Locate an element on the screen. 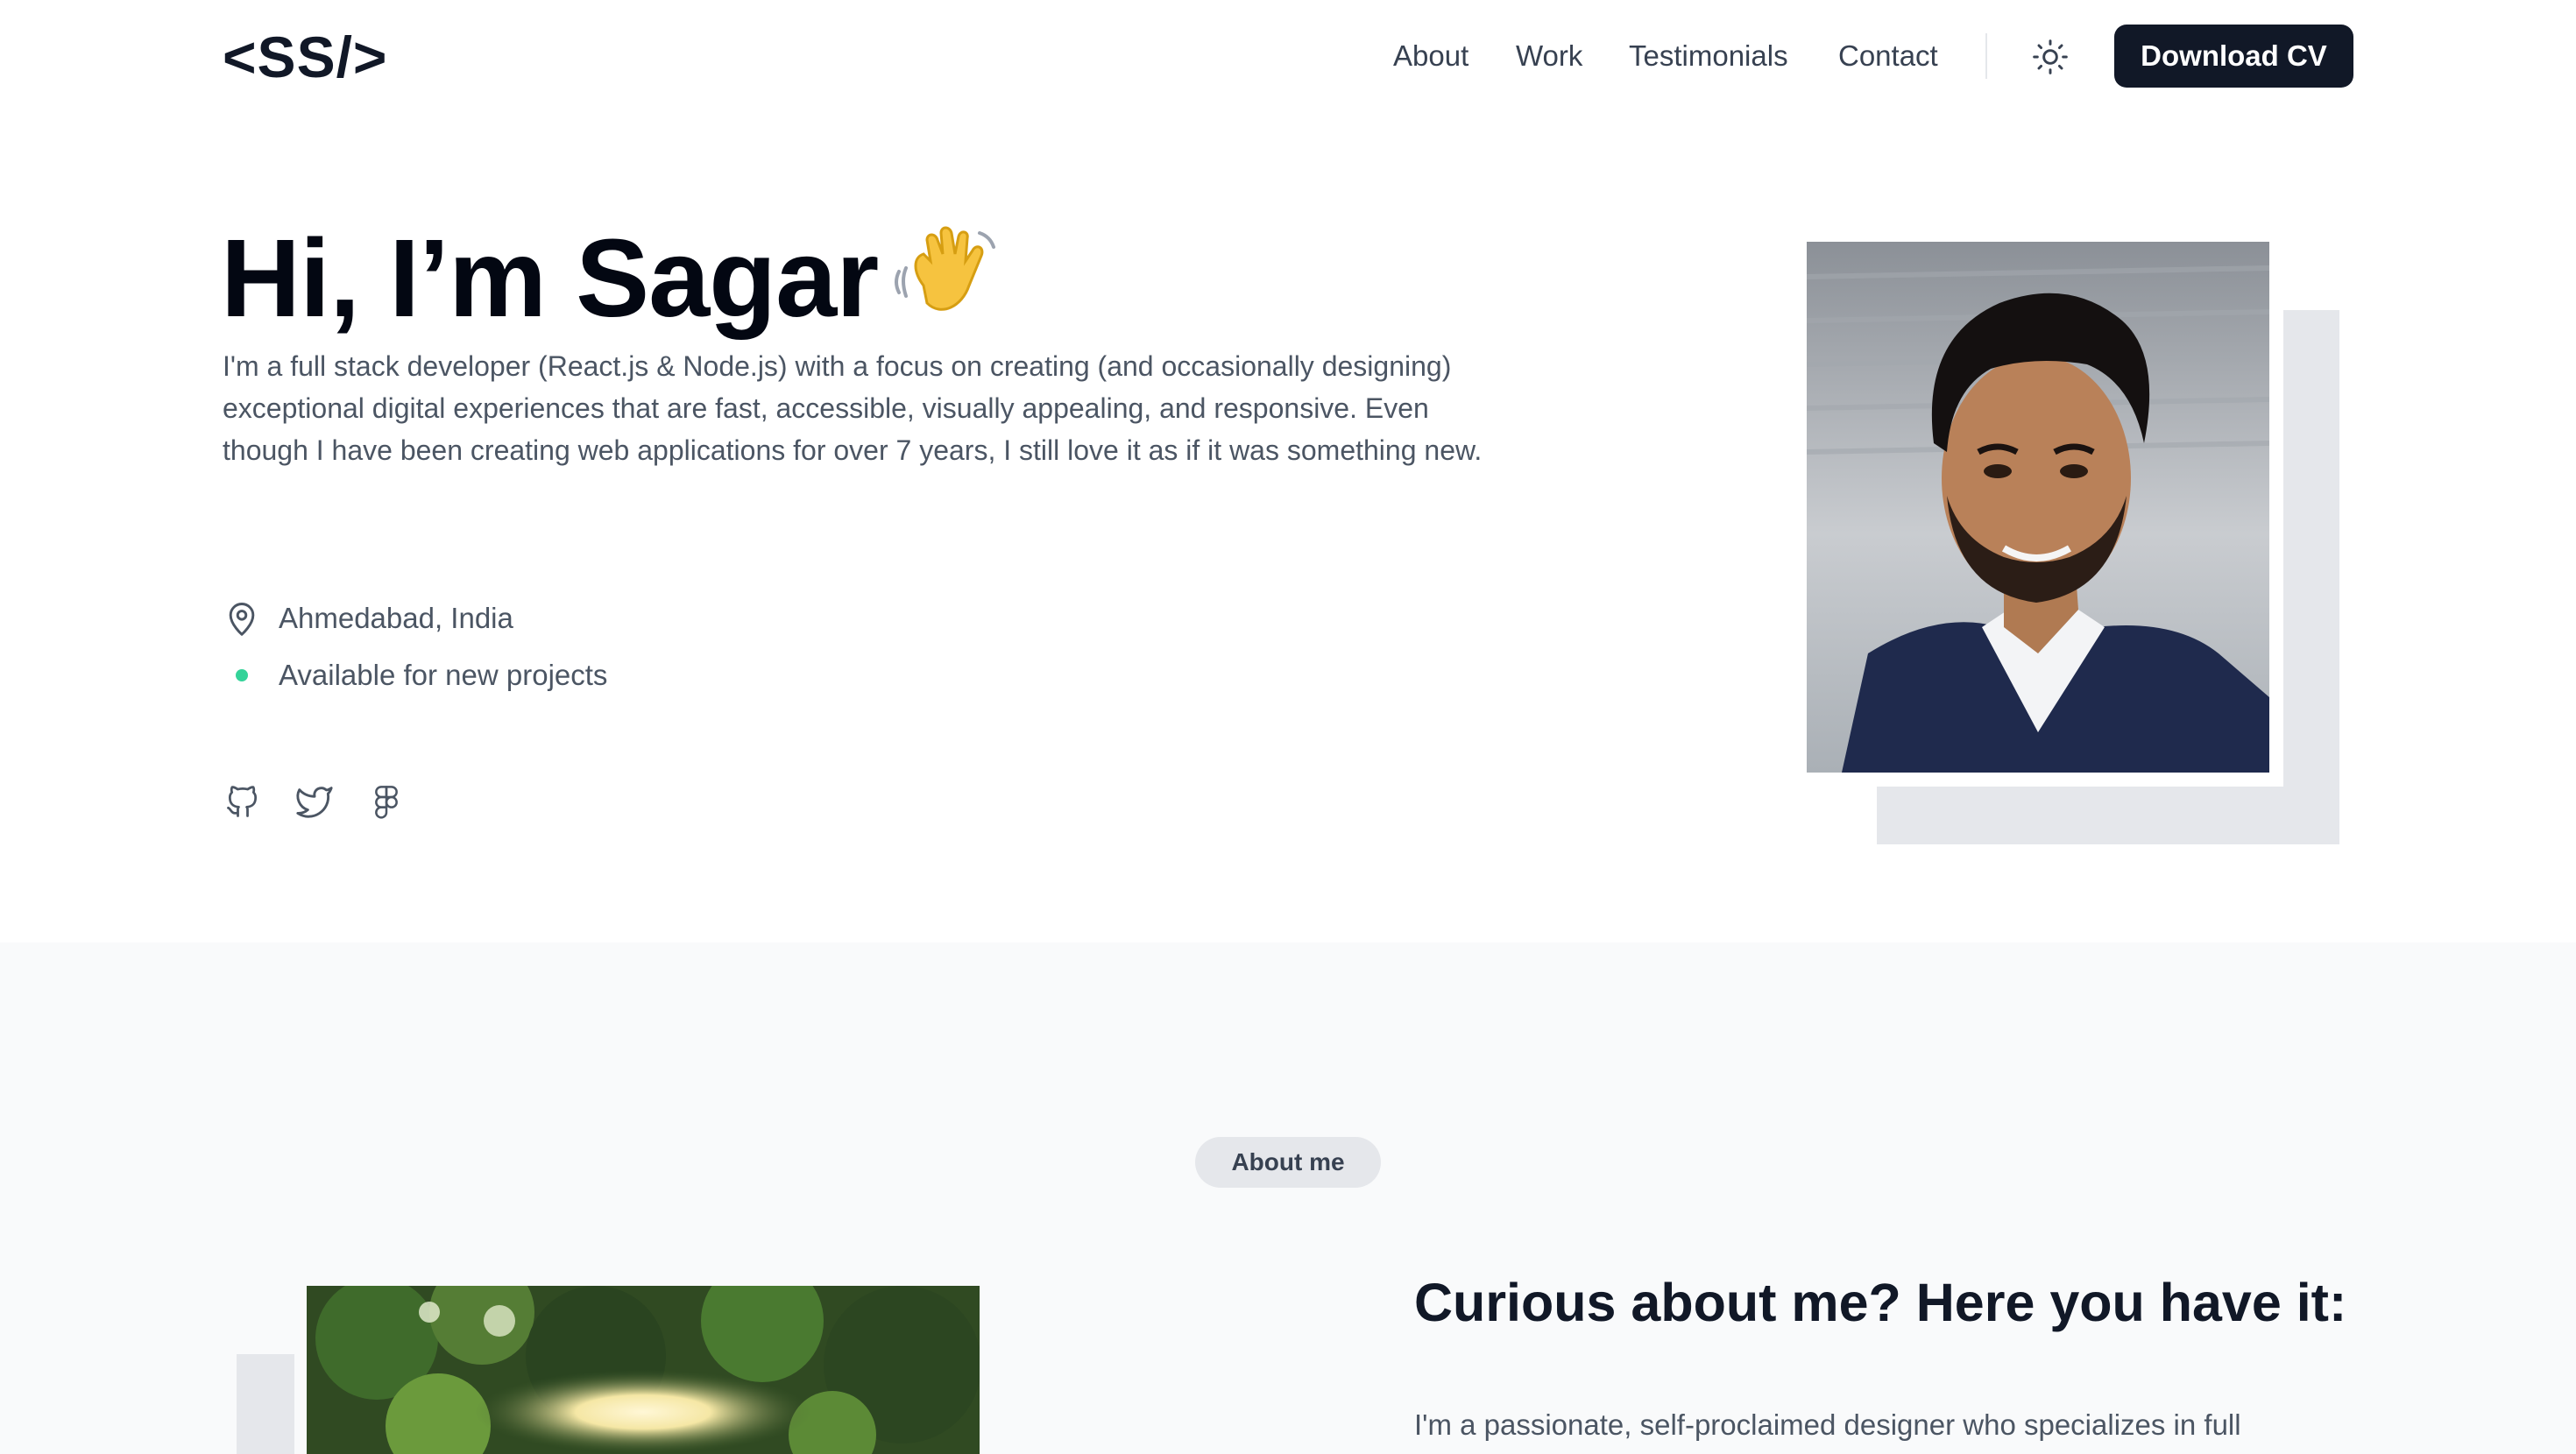 The width and height of the screenshot is (2576, 1454). about-heading: Curious about me? Here you have it: is located at coordinates (1880, 1302).